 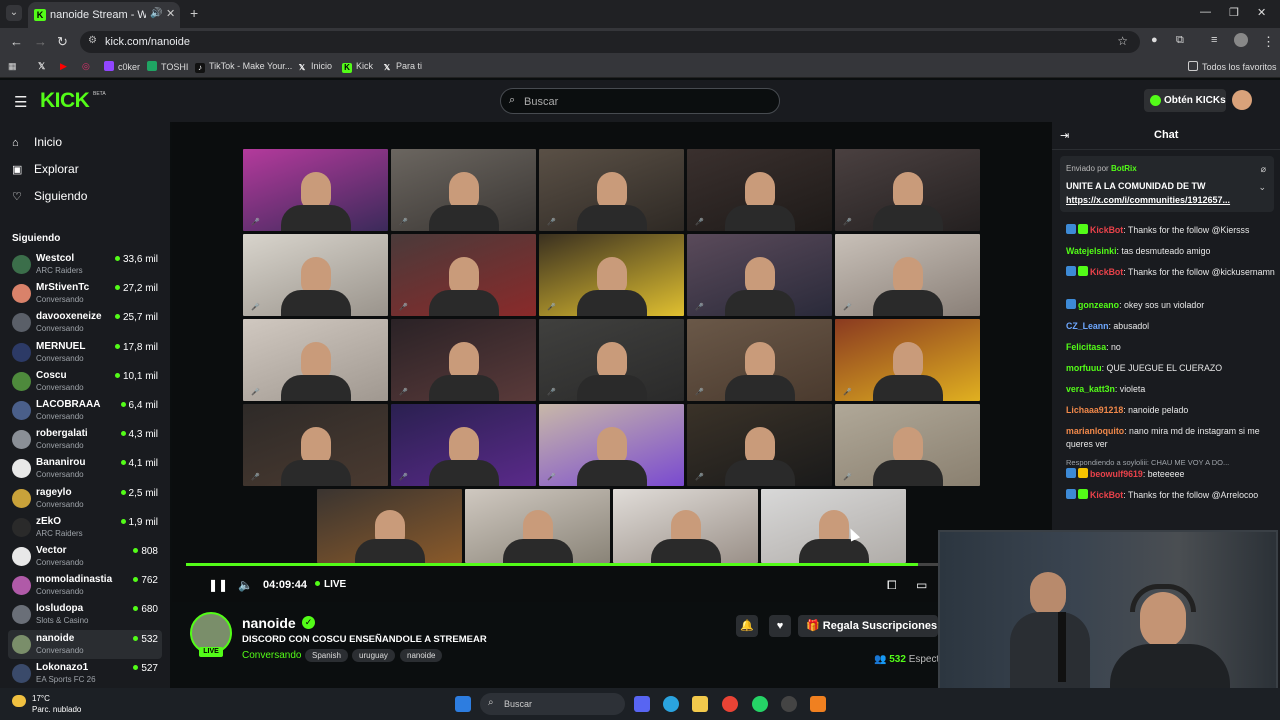 I want to click on hamburger-menu-icon: ☰, so click(x=20, y=102).